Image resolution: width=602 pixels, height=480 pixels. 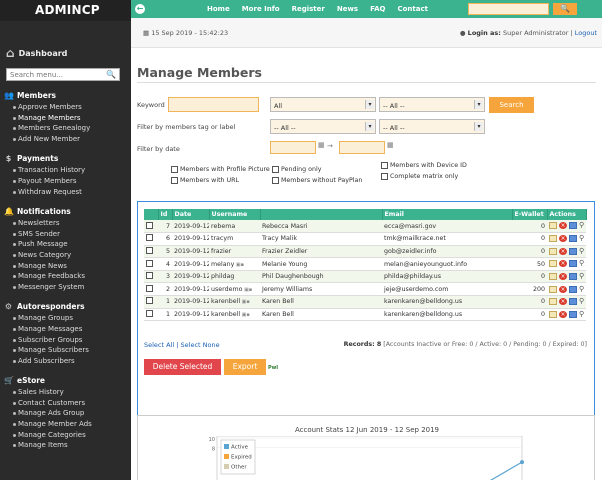 I want to click on username-link: melany, so click(x=222, y=264).